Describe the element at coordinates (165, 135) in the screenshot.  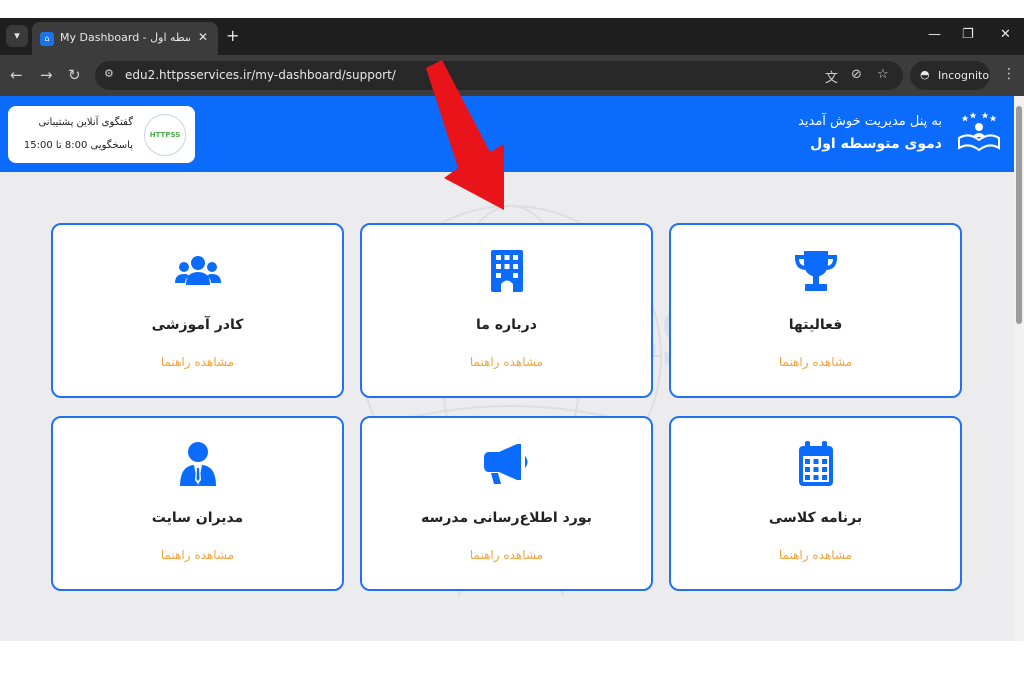
I see `httpss-logo: HTTPSS` at that location.